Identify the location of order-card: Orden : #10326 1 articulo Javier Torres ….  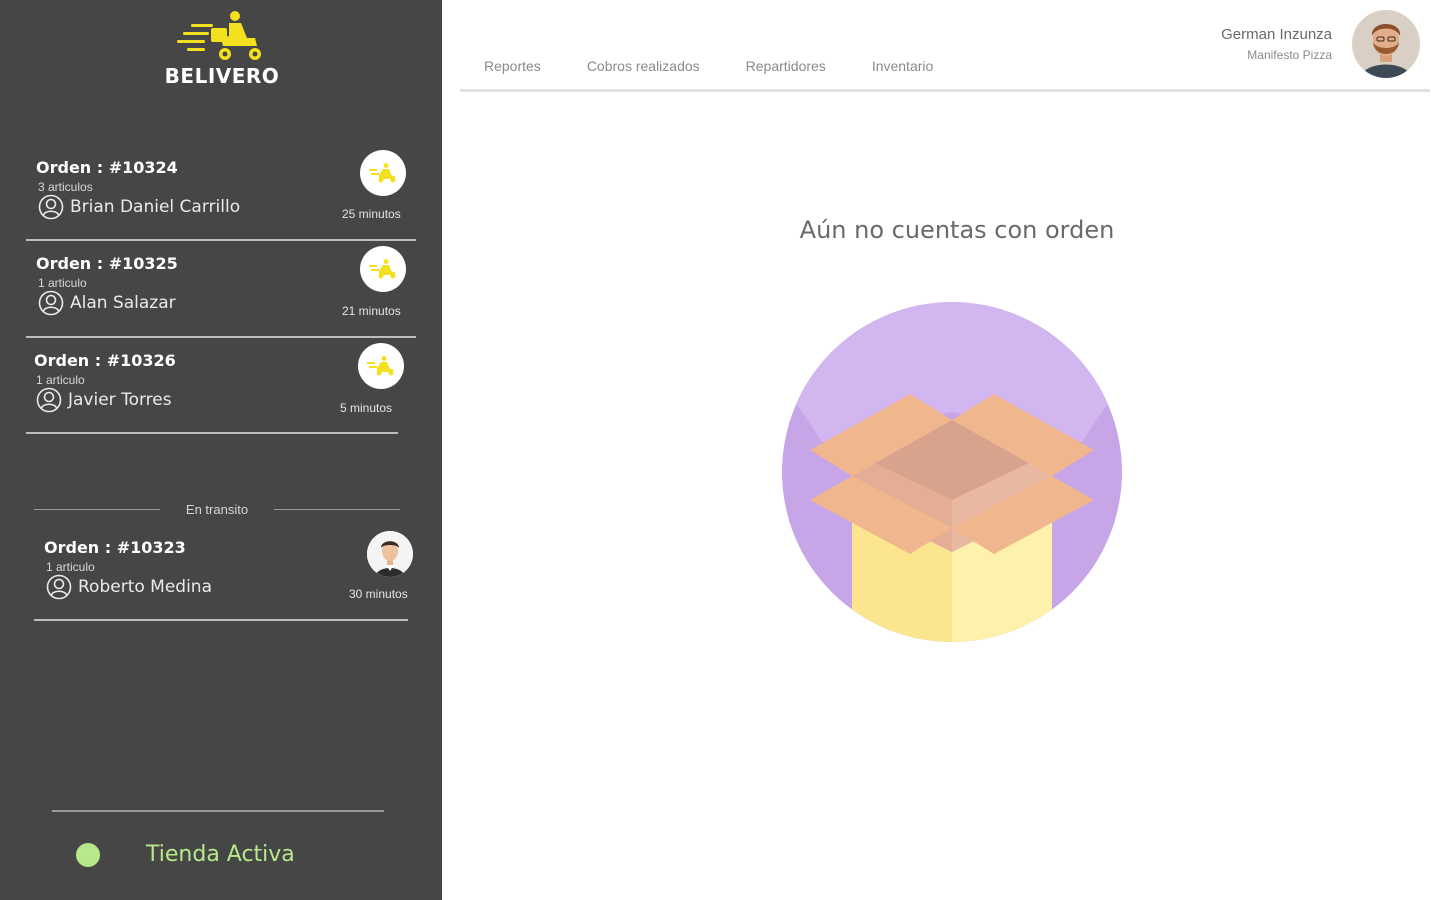
(229, 393).